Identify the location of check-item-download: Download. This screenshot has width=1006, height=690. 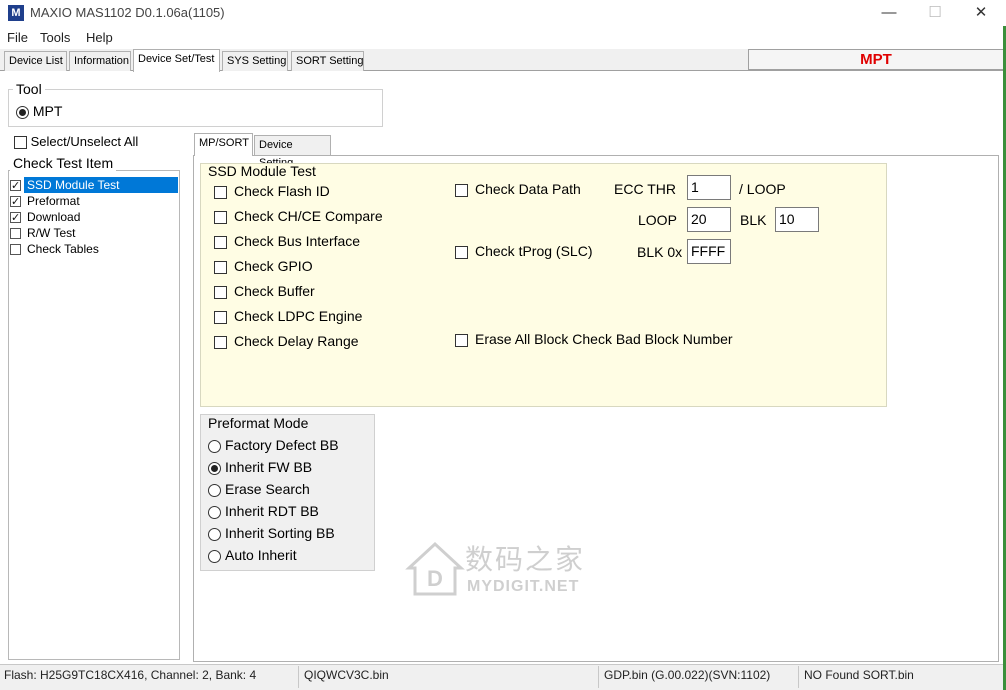
(46, 217).